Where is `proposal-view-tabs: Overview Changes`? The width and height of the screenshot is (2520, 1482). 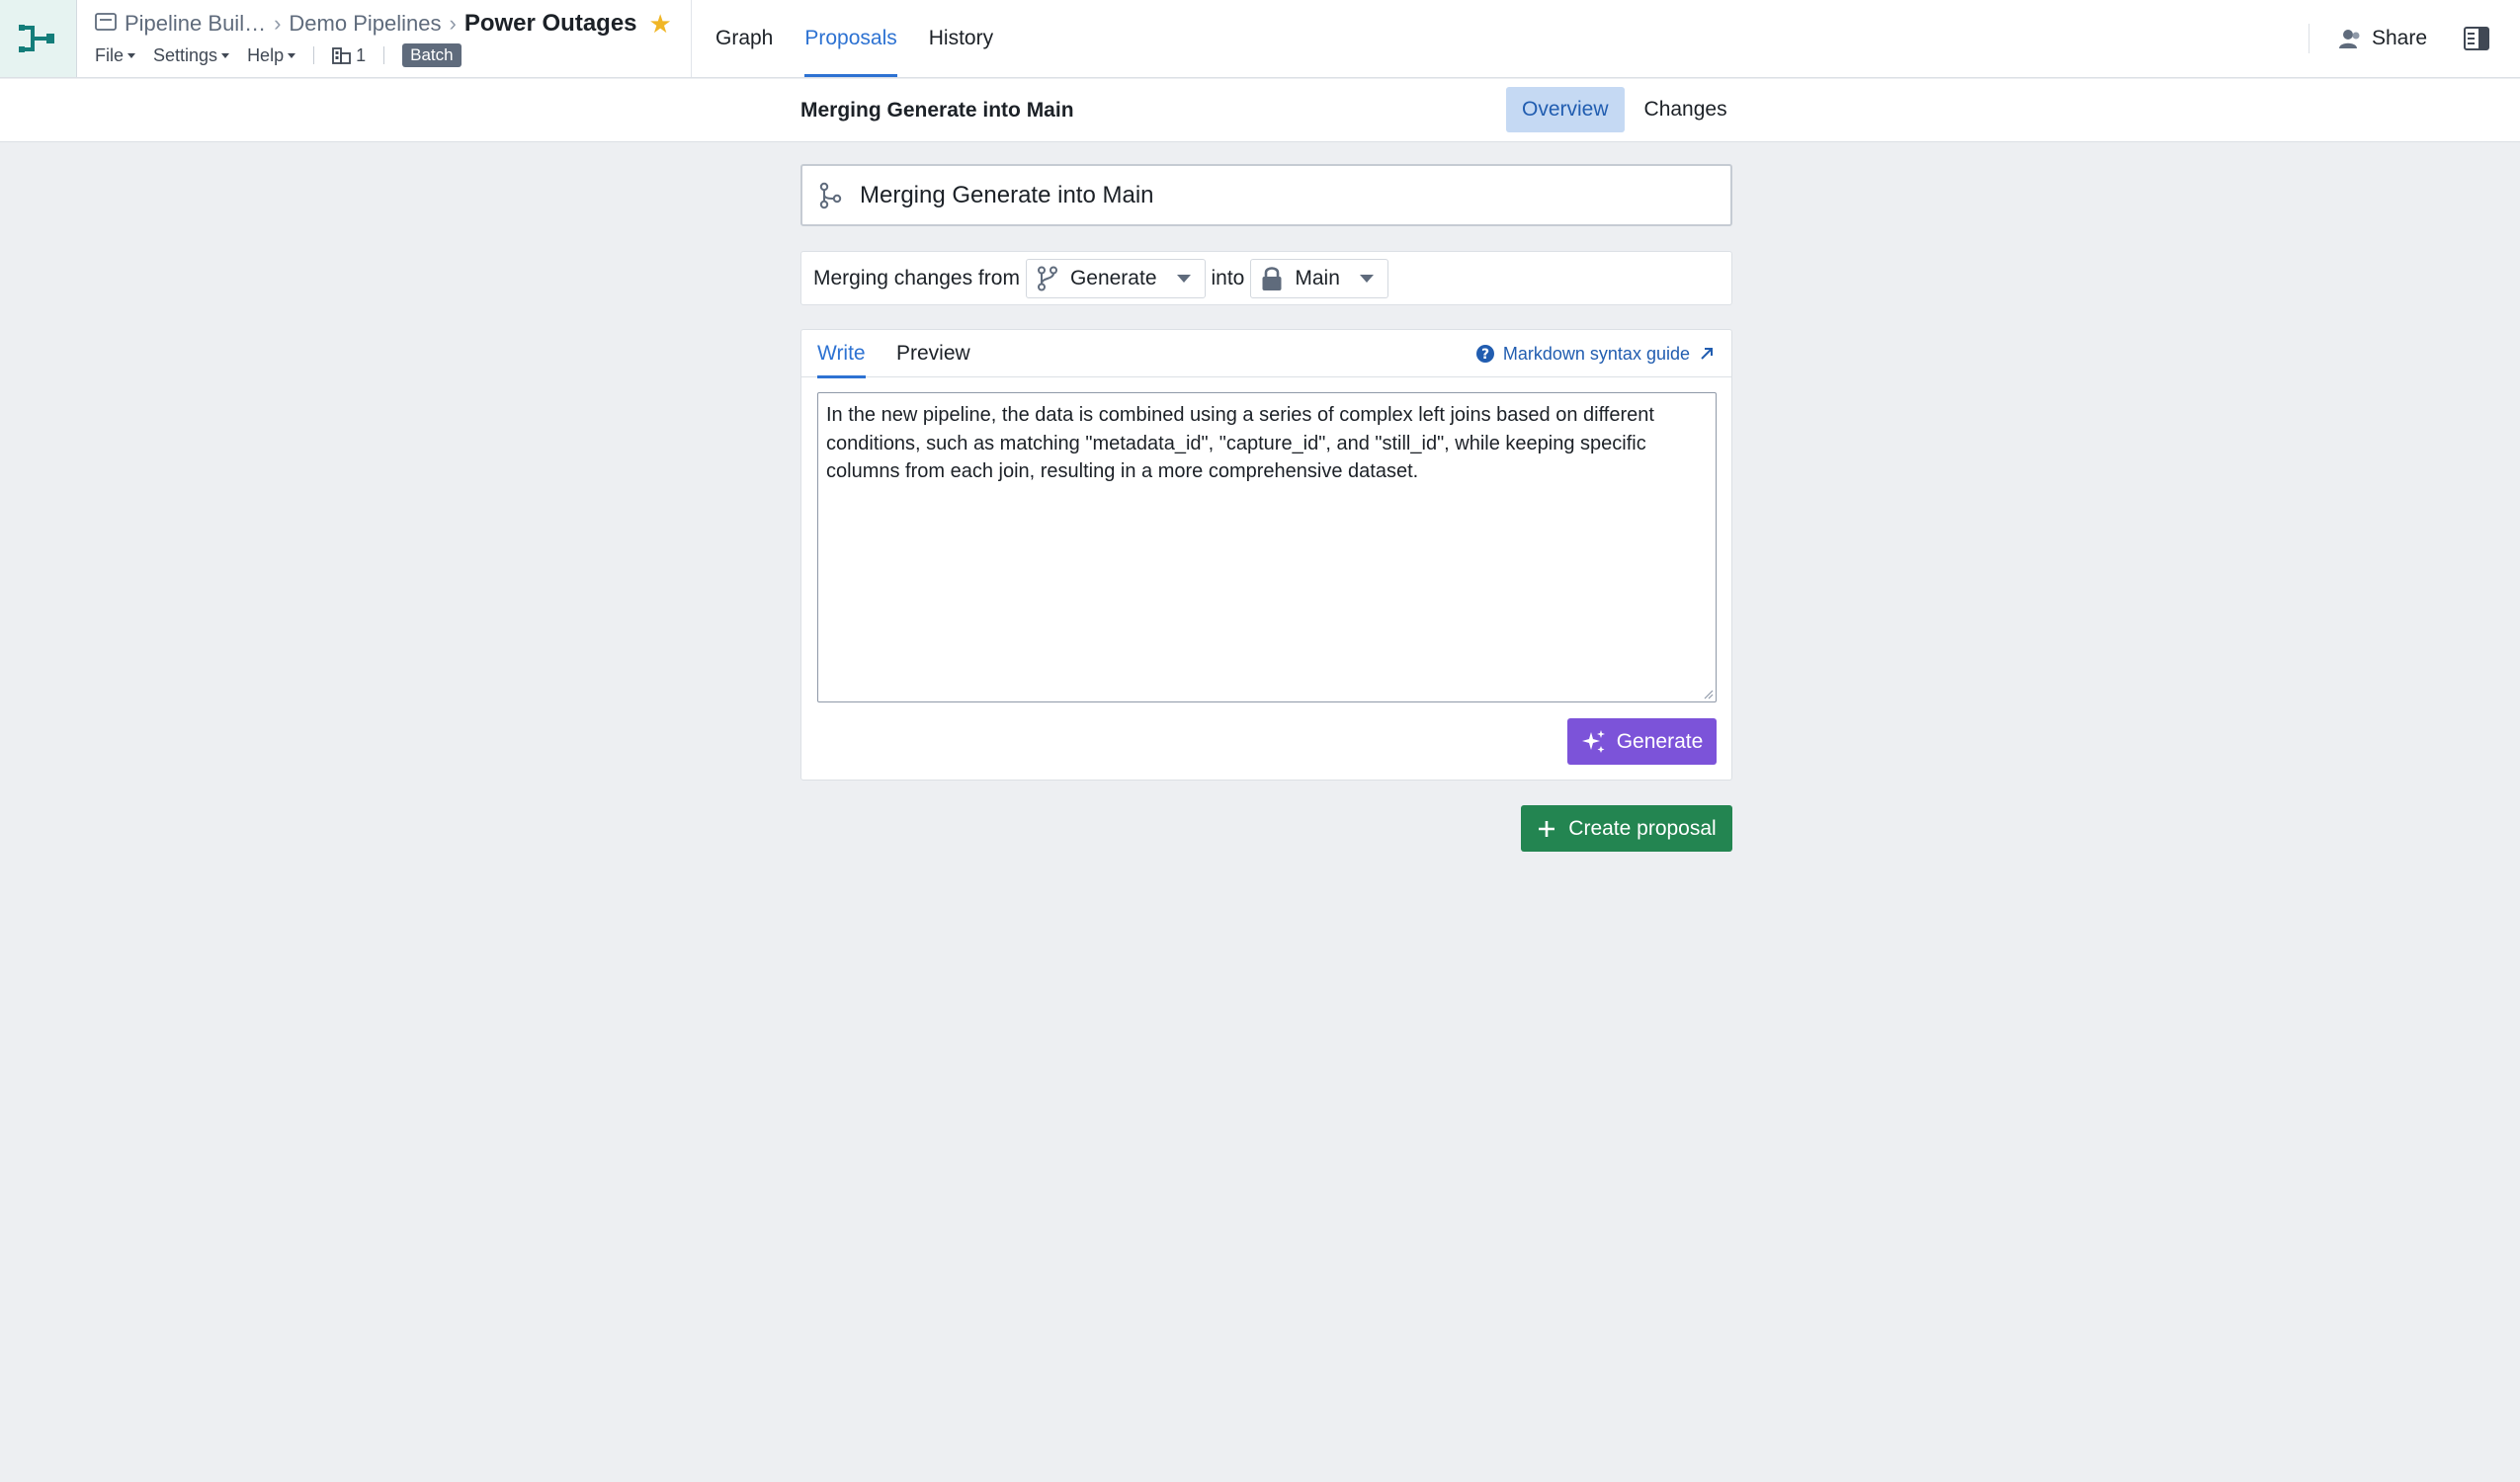
proposal-view-tabs: Overview Changes is located at coordinates (1624, 109).